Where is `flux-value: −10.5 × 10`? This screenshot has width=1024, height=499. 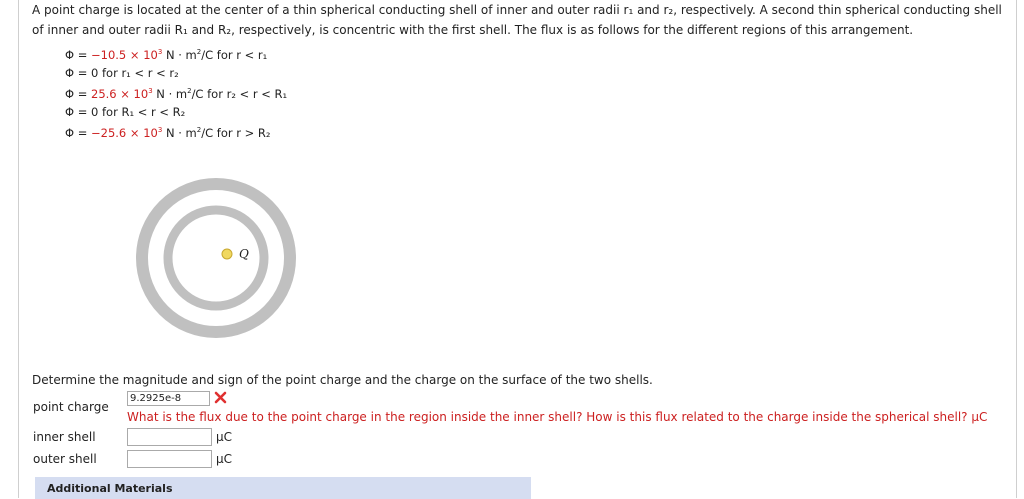
flux-value: −10.5 × 10 is located at coordinates (124, 55).